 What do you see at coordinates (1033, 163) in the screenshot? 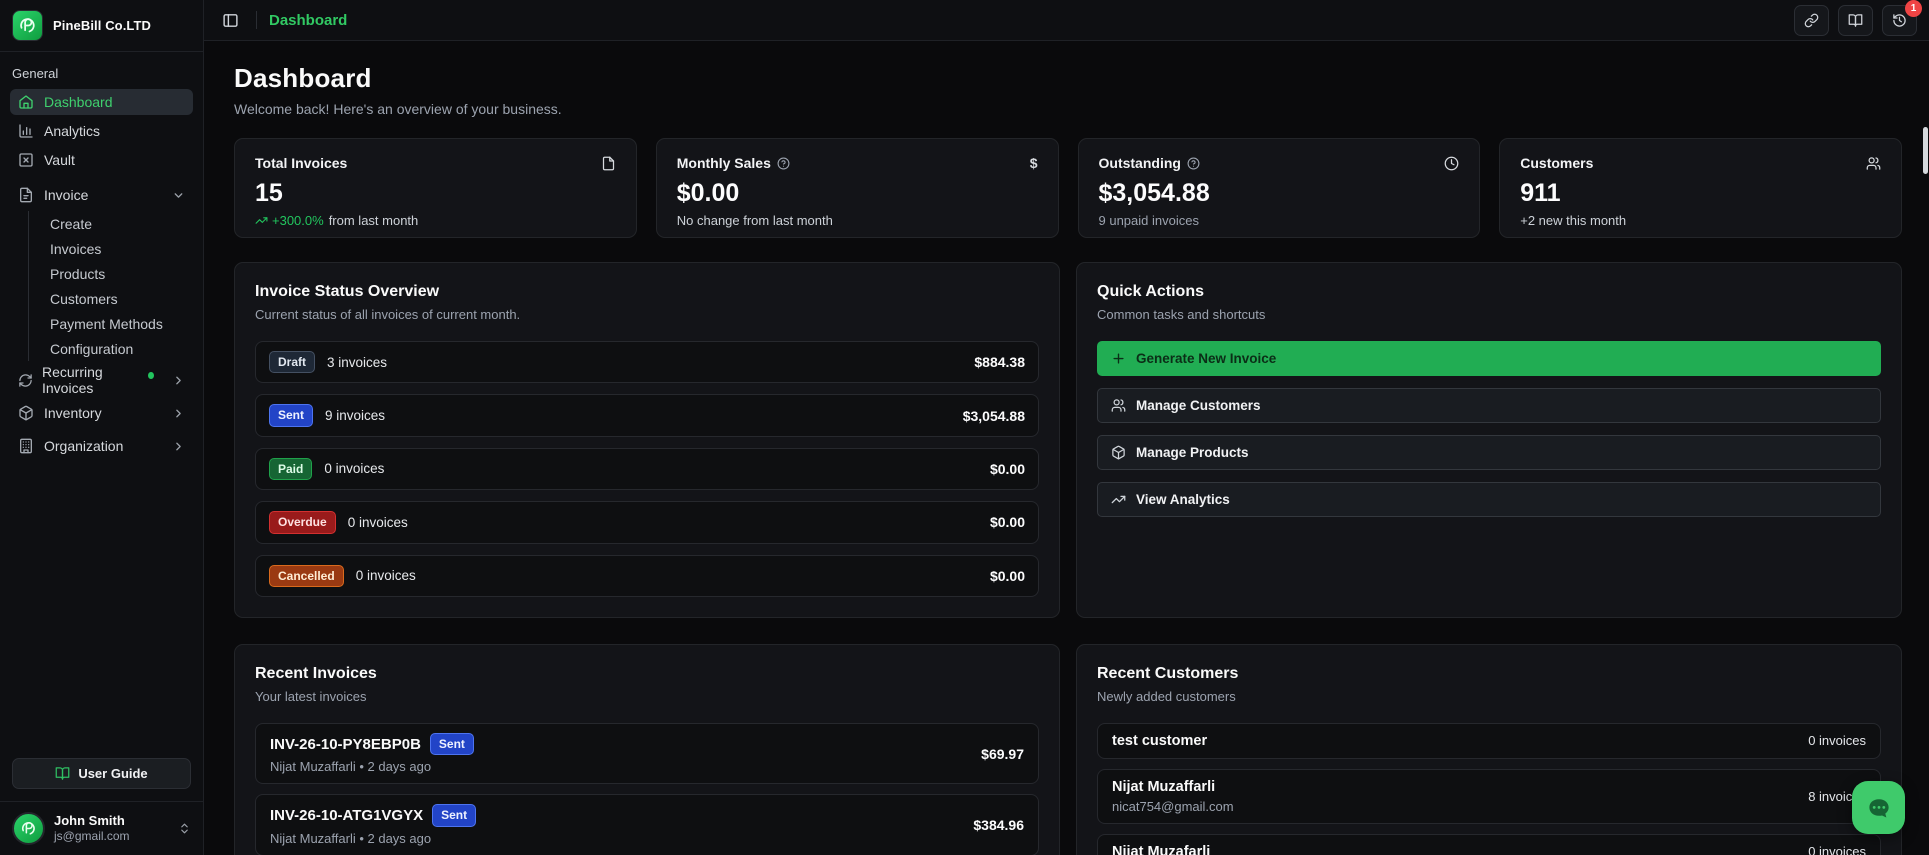
I see `dollar-icon: $` at bounding box center [1033, 163].